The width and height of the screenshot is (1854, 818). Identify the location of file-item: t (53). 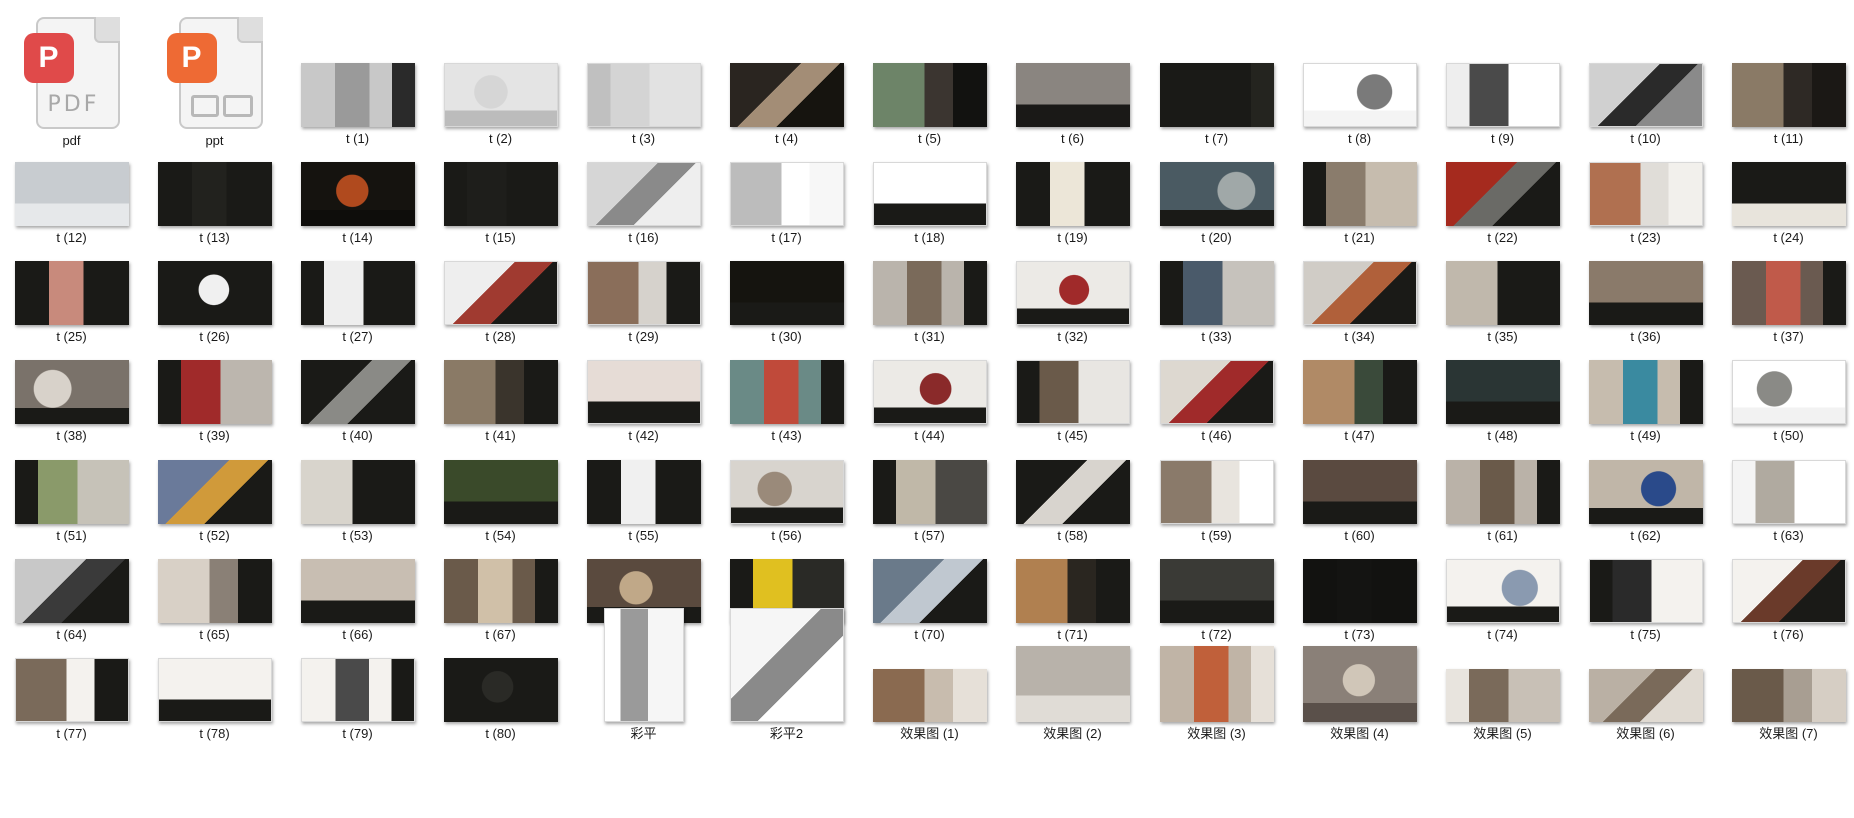
(357, 502).